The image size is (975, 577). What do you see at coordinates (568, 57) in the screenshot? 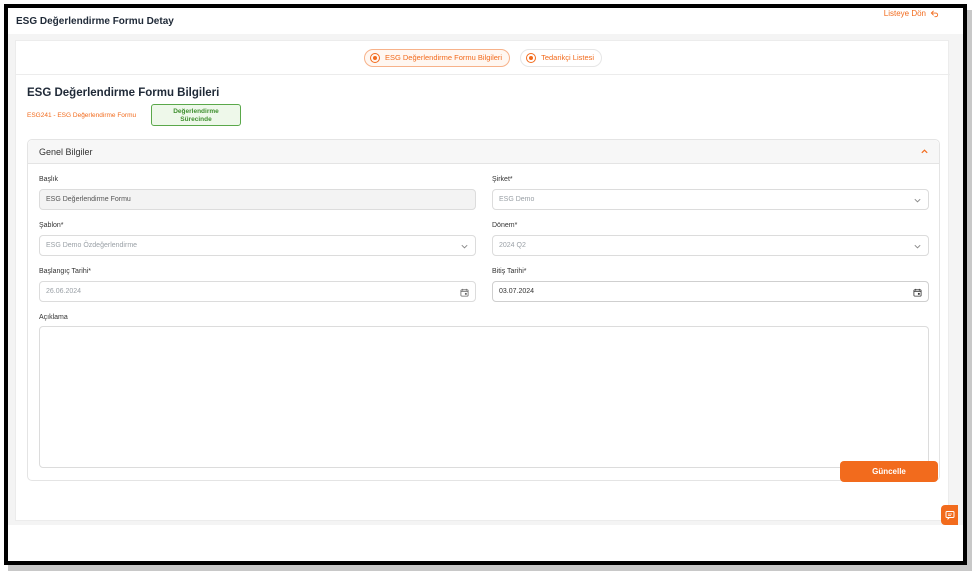
I see `tab-supplier-list-label: Tedarikçi Listesi` at bounding box center [568, 57].